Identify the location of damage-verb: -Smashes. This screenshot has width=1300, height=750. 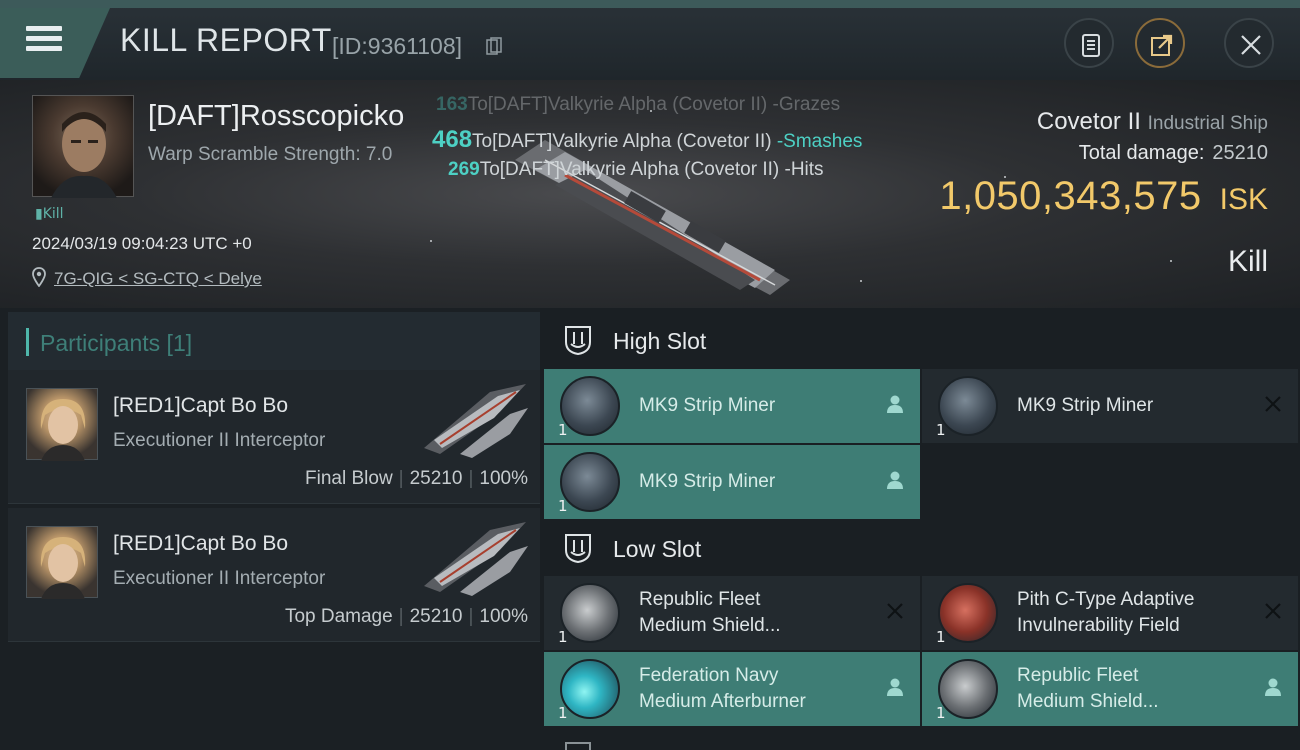
(819, 141).